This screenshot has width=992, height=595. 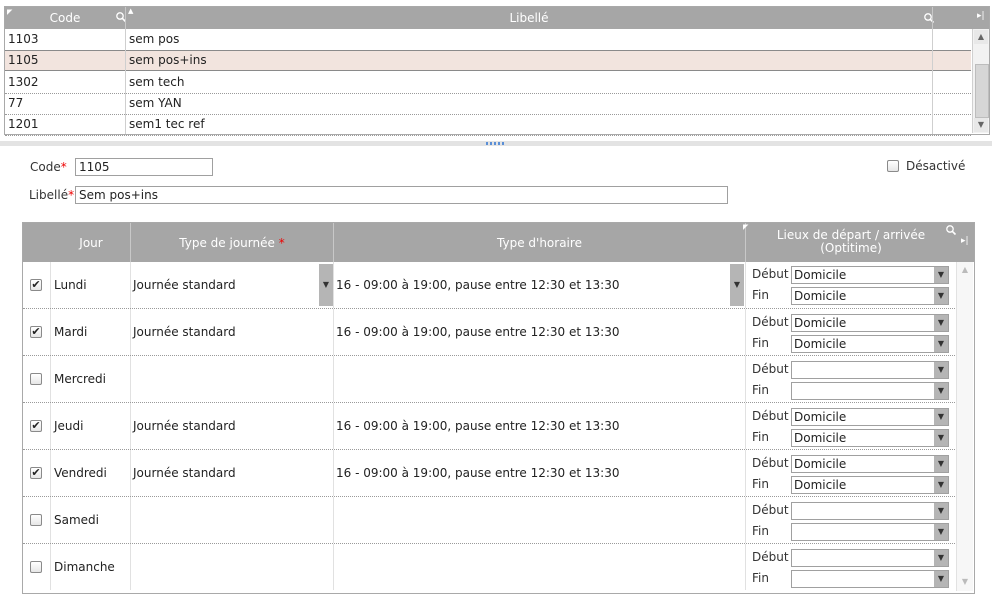 I want to click on column-header-lieux: Lieux de départ / arrivée (Optitime), so click(x=851, y=242).